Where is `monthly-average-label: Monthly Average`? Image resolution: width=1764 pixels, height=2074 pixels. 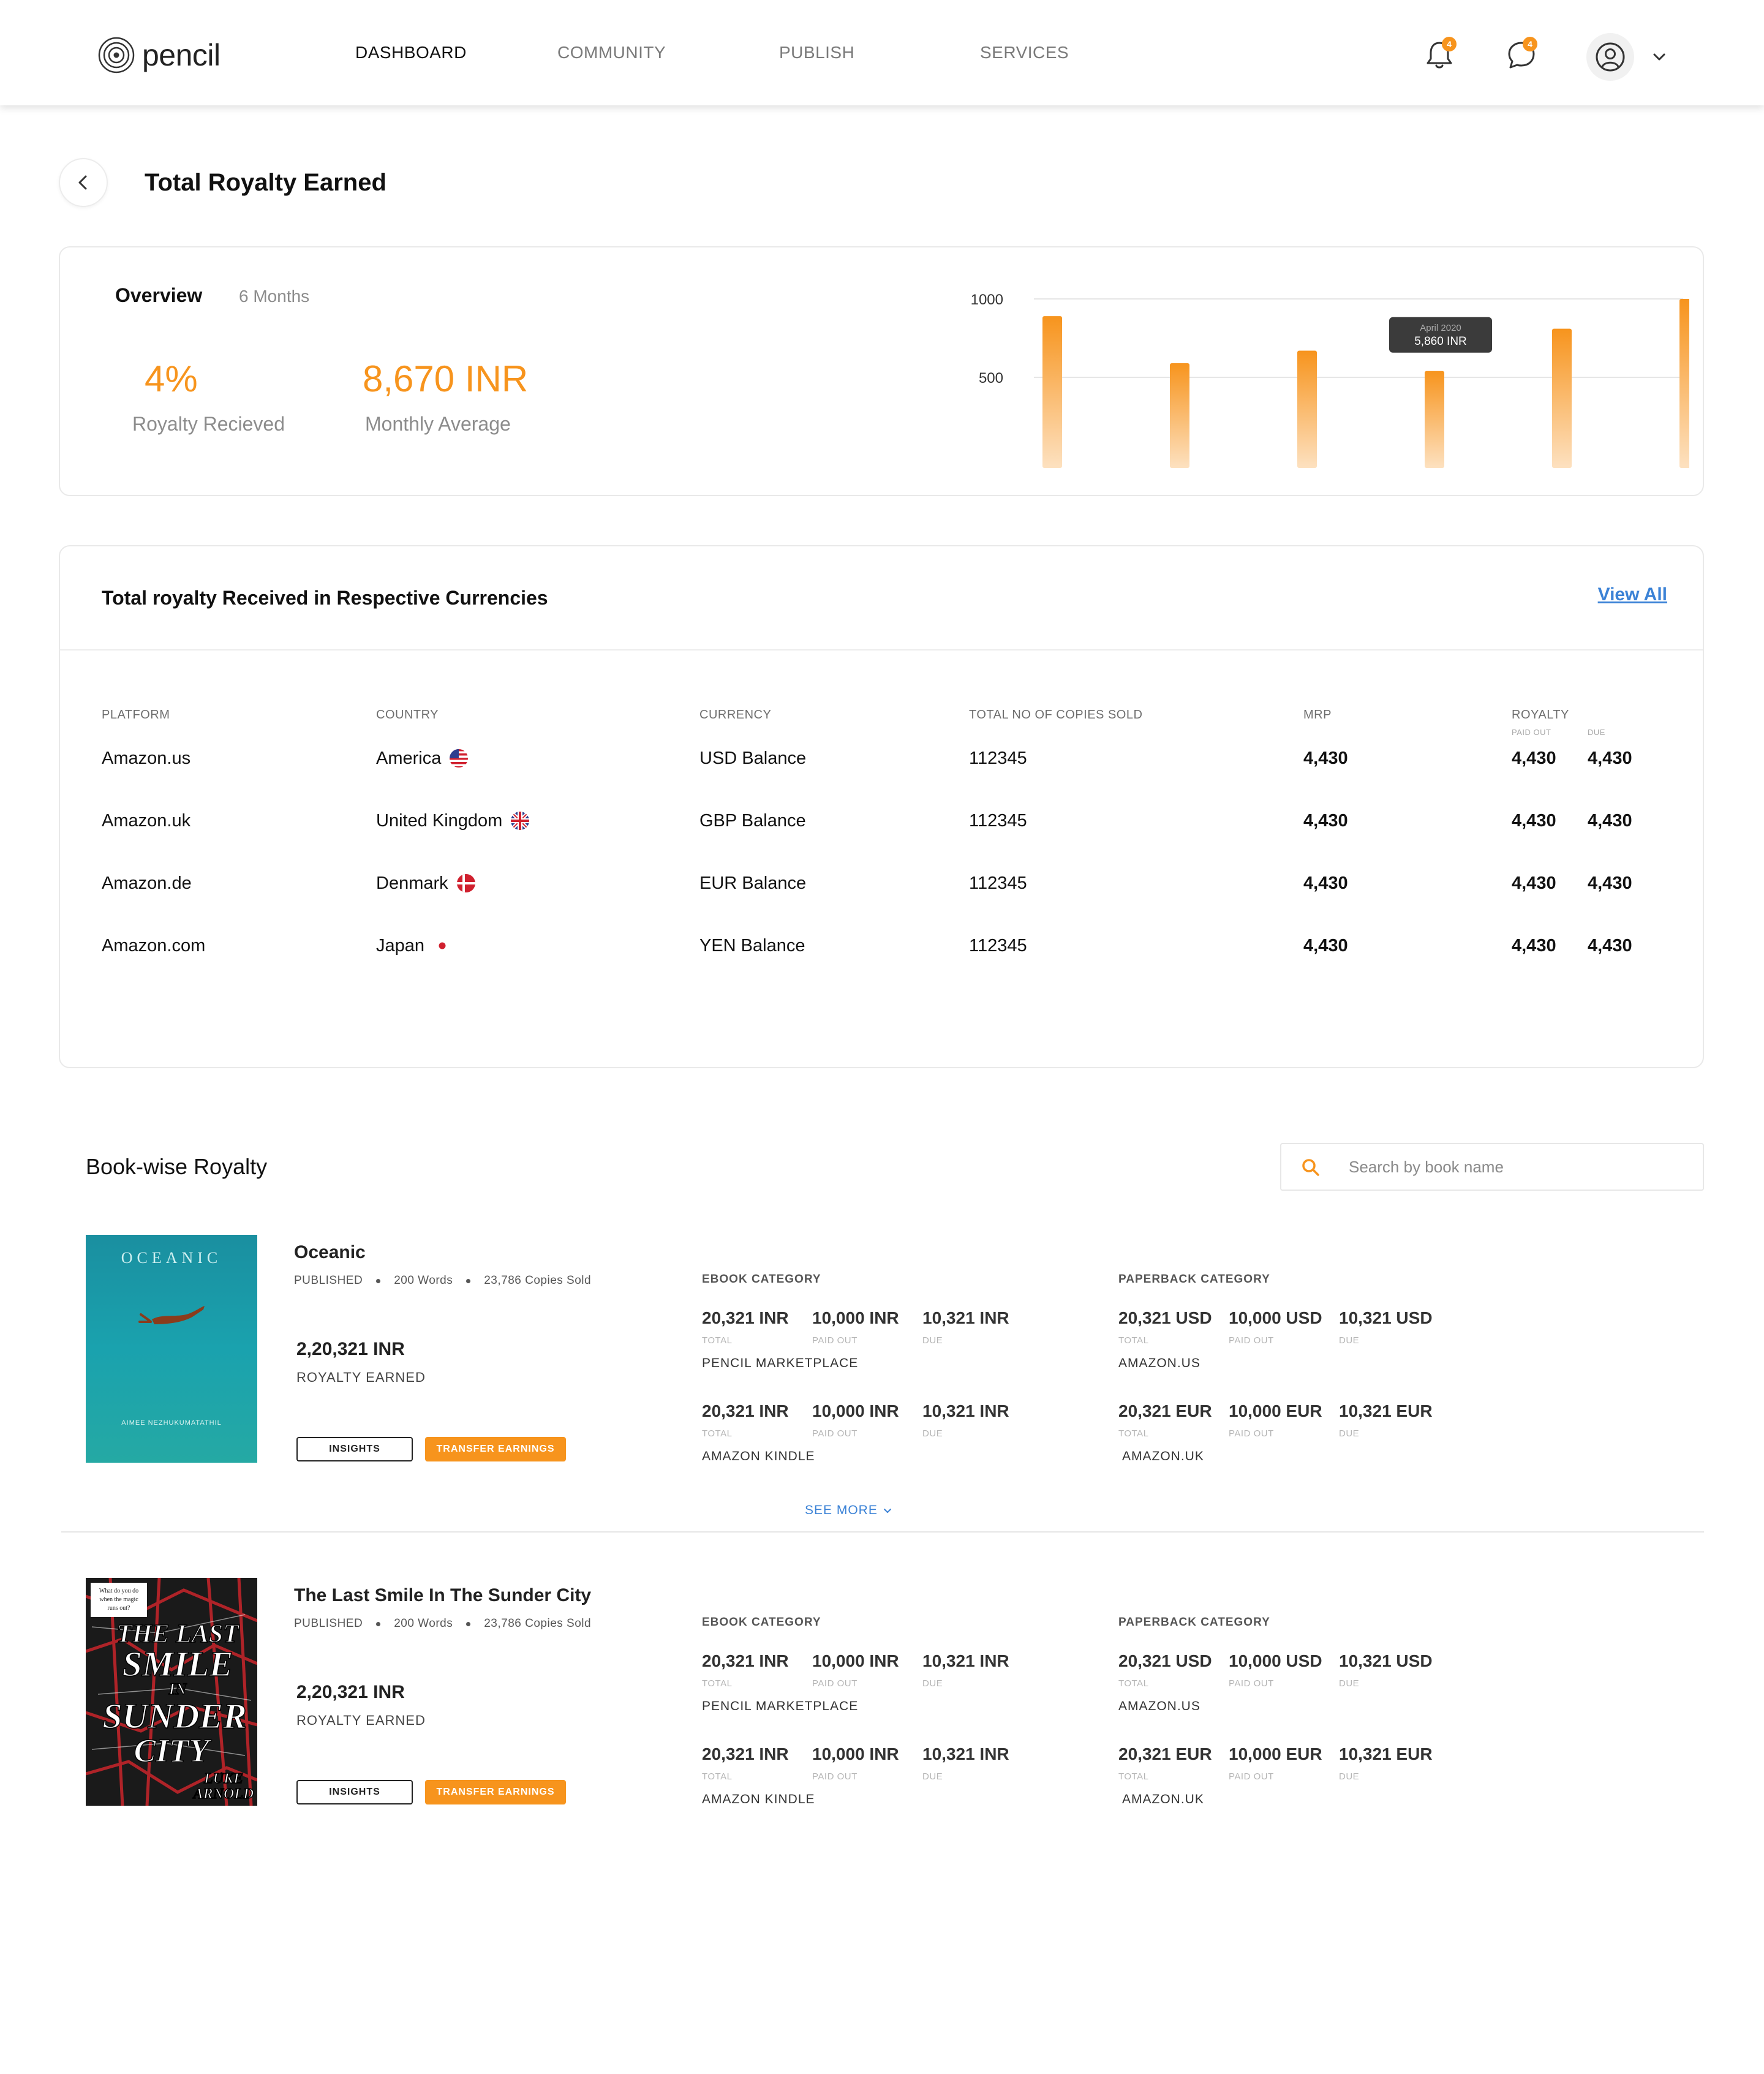 monthly-average-label: Monthly Average is located at coordinates (438, 424).